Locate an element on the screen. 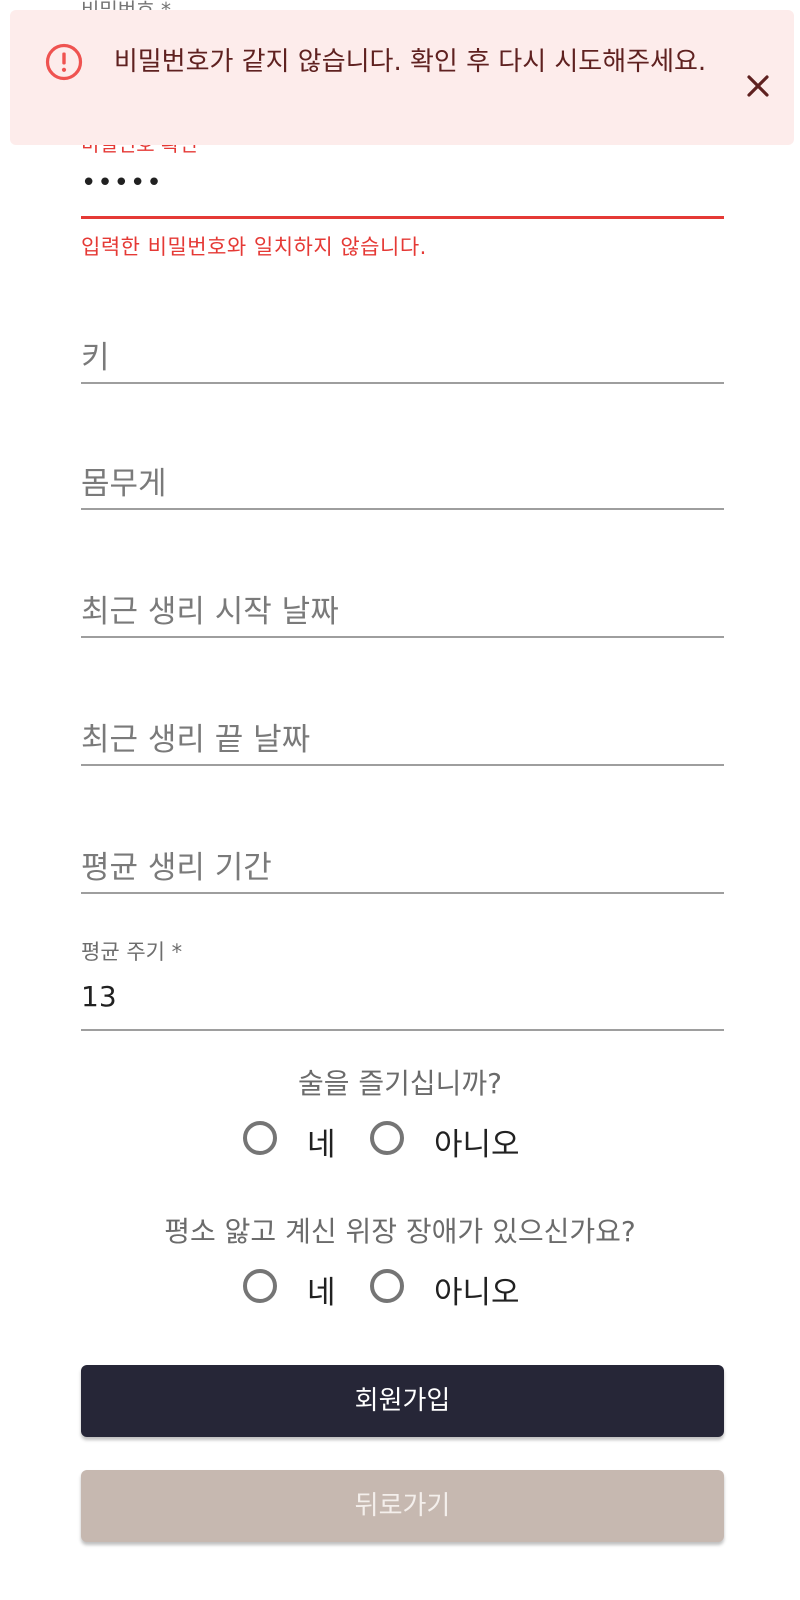  close-icon is located at coordinates (758, 86).